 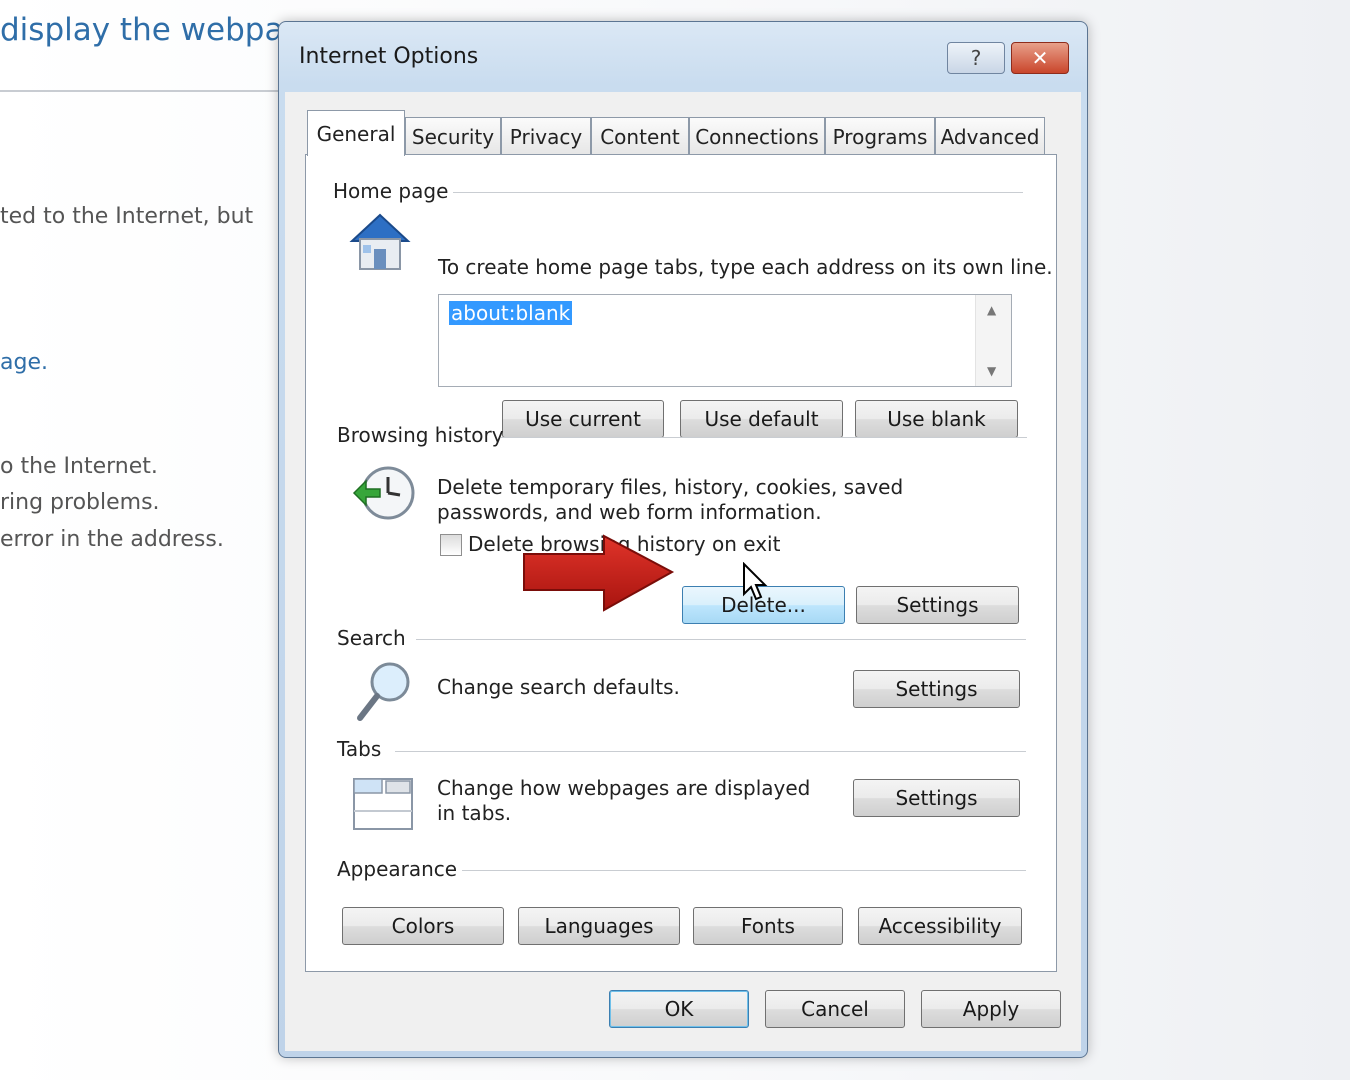 I want to click on close-icon: ✕, so click(x=1040, y=58).